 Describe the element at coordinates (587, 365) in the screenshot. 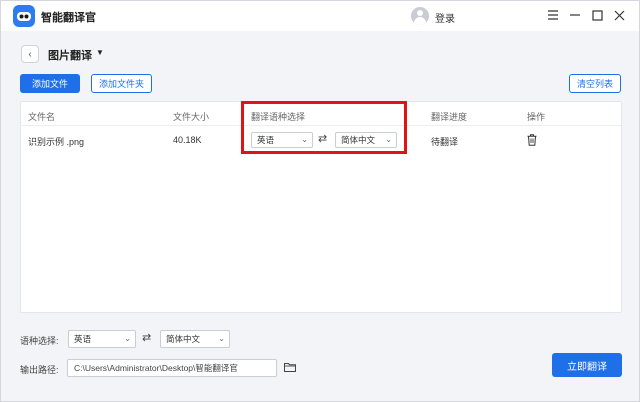

I see `translate-now-button: 立即翻译` at that location.